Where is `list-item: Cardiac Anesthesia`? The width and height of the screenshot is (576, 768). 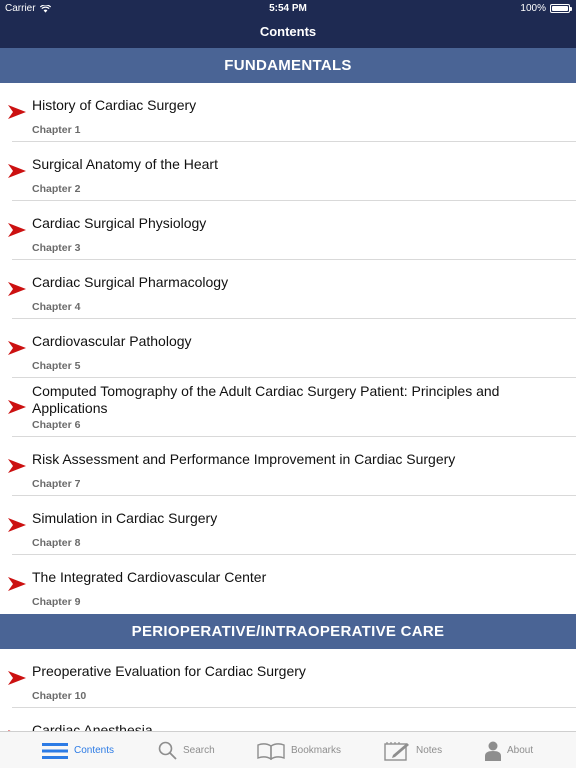
list-item: Cardiac Anesthesia is located at coordinates (288, 719).